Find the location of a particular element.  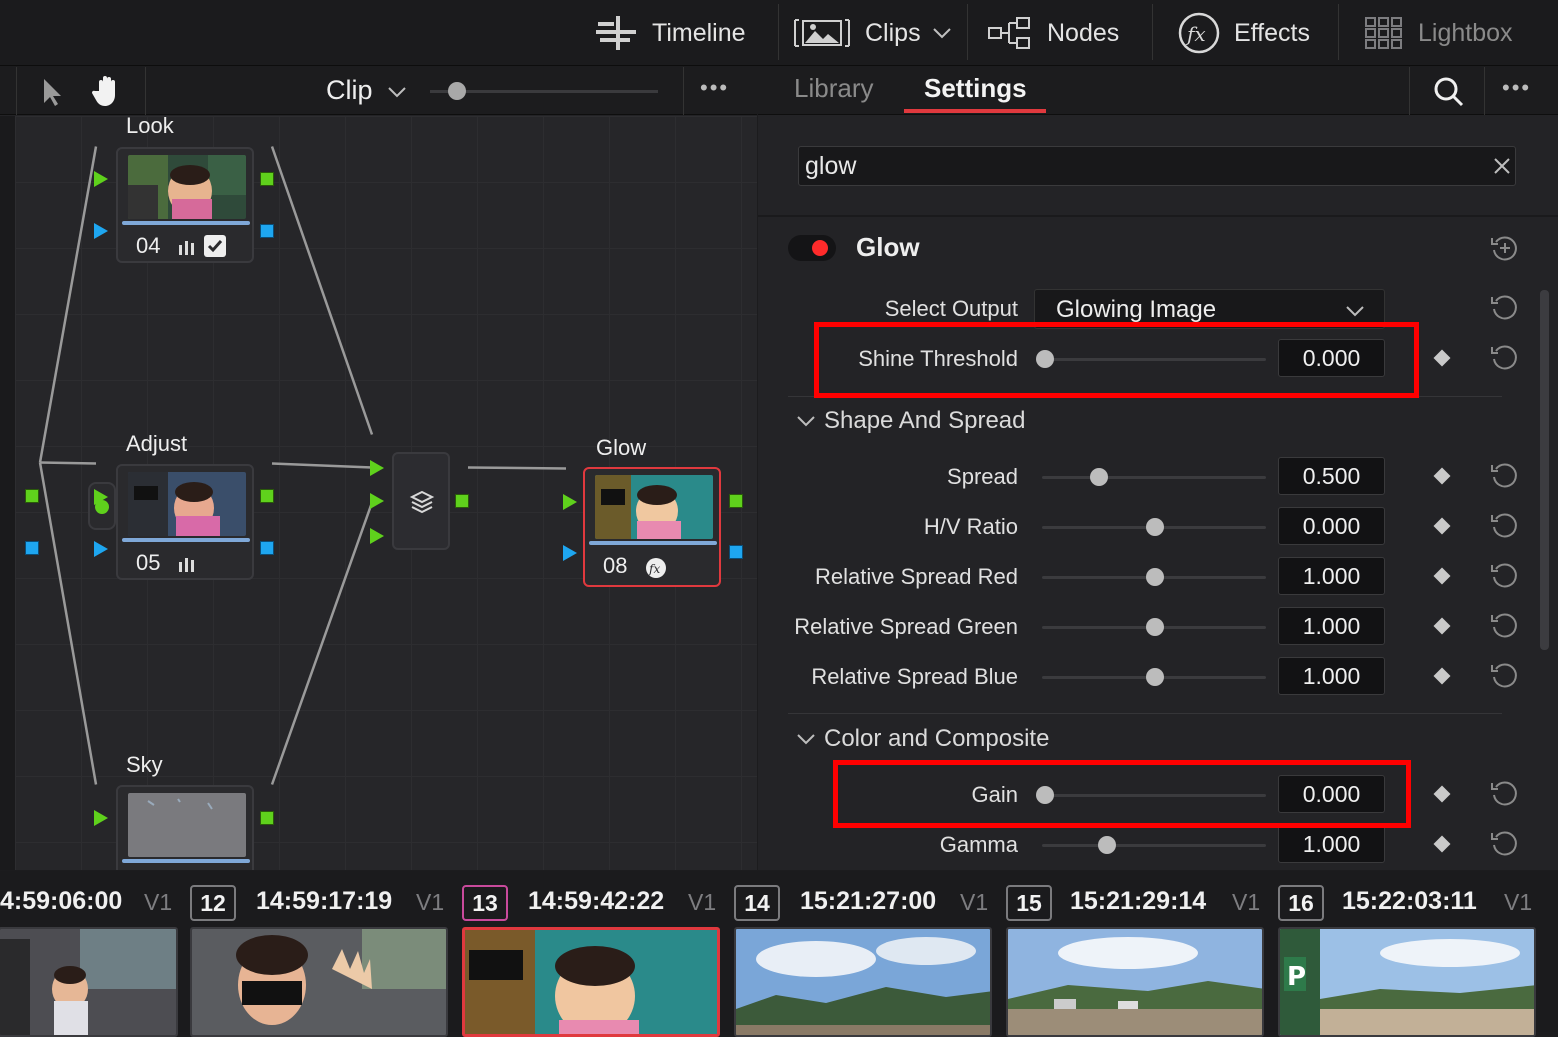

timeline-clip-selected: 13 14:59:42:22 V1 is located at coordinates (592, 954).